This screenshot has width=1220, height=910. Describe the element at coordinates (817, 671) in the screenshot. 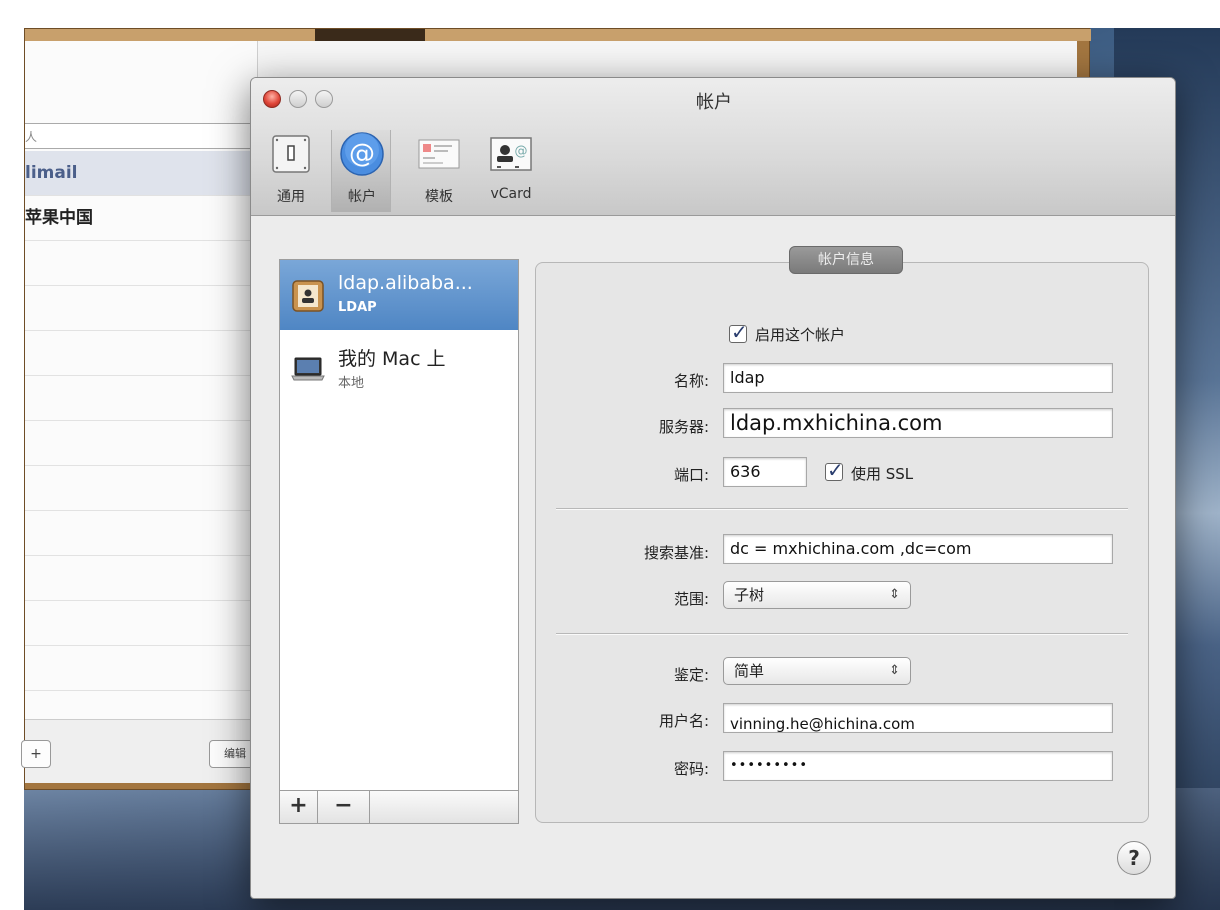

I see `auth-popup: 简单 ⇕` at that location.